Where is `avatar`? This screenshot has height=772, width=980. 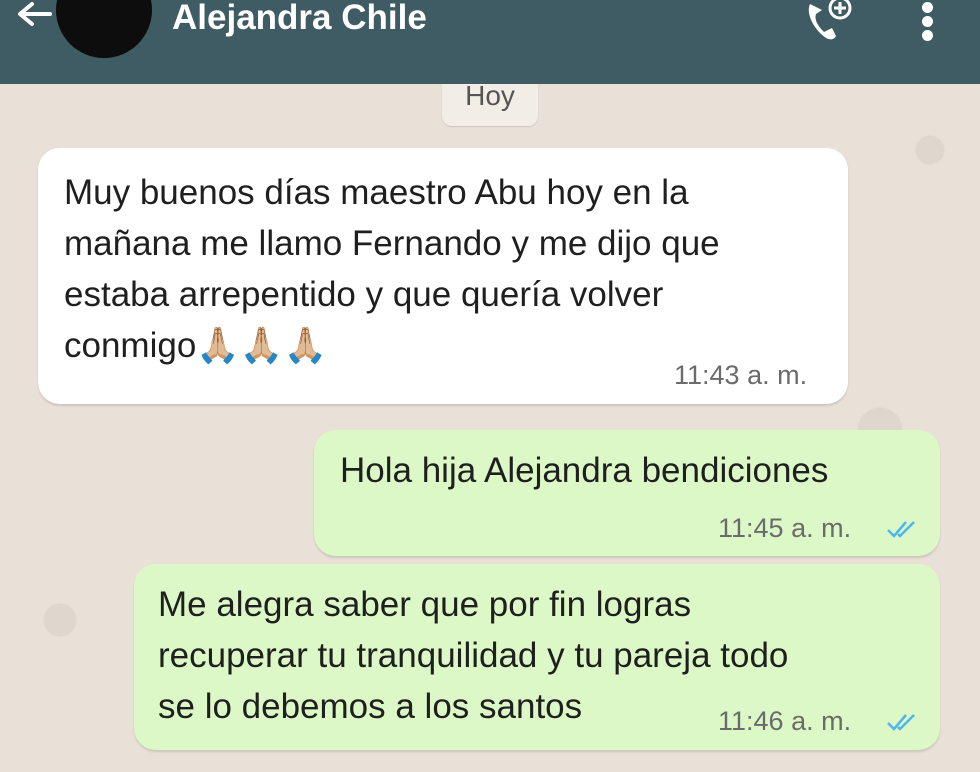 avatar is located at coordinates (104, 29).